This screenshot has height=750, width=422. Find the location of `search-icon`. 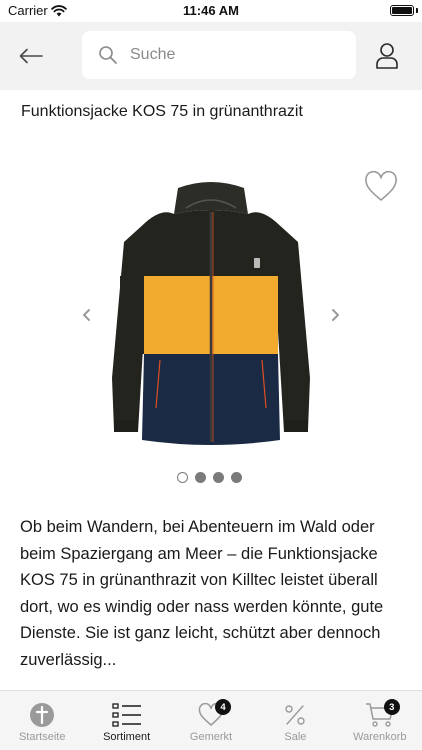

search-icon is located at coordinates (108, 57).